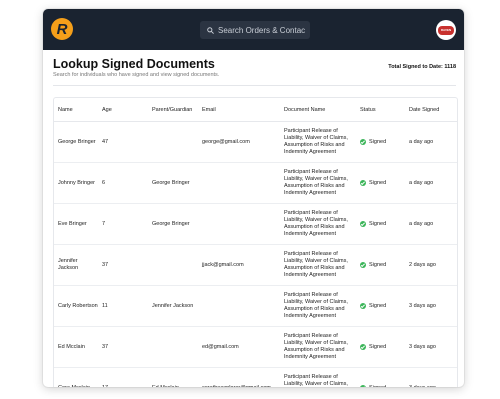 Image resolution: width=500 pixels, height=399 pixels. I want to click on search-box, so click(255, 30).